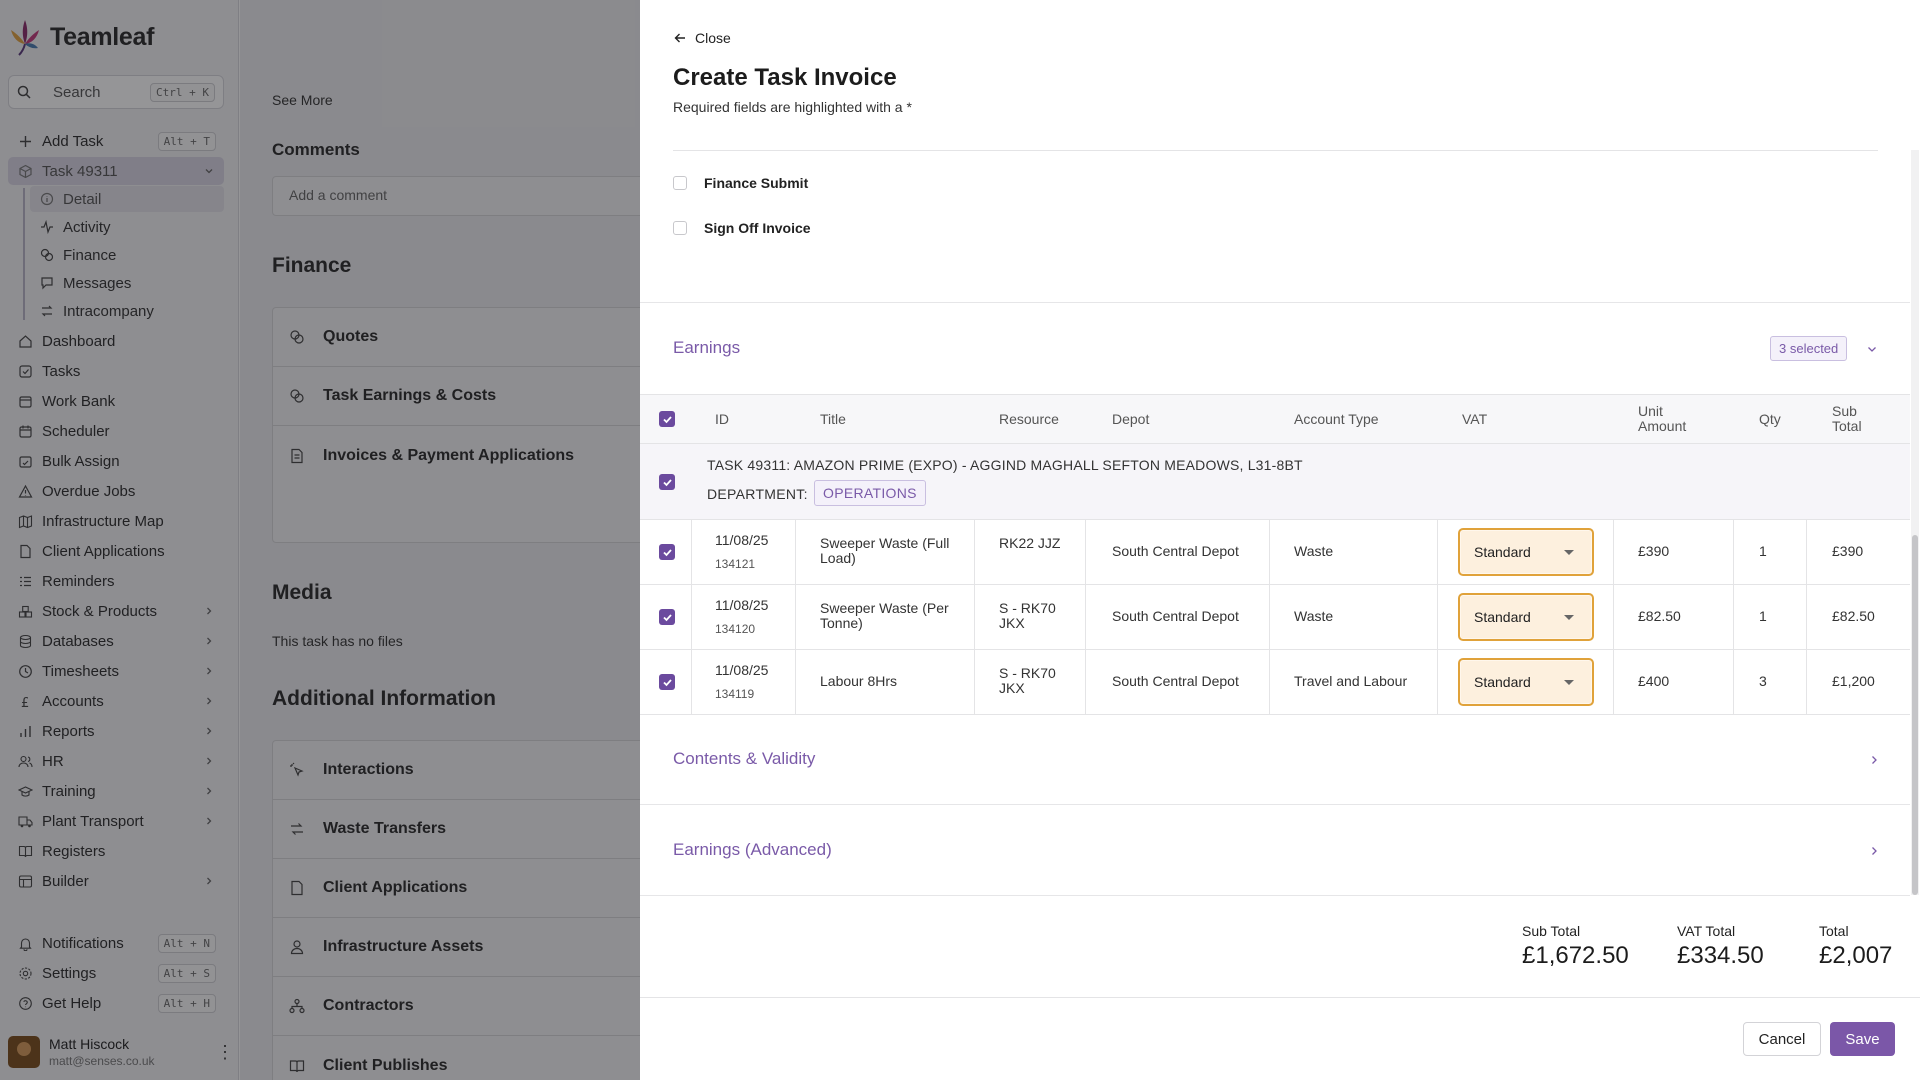 The width and height of the screenshot is (1920, 1080). Describe the element at coordinates (1654, 681) in the screenshot. I see `row-unit-amount: £400` at that location.